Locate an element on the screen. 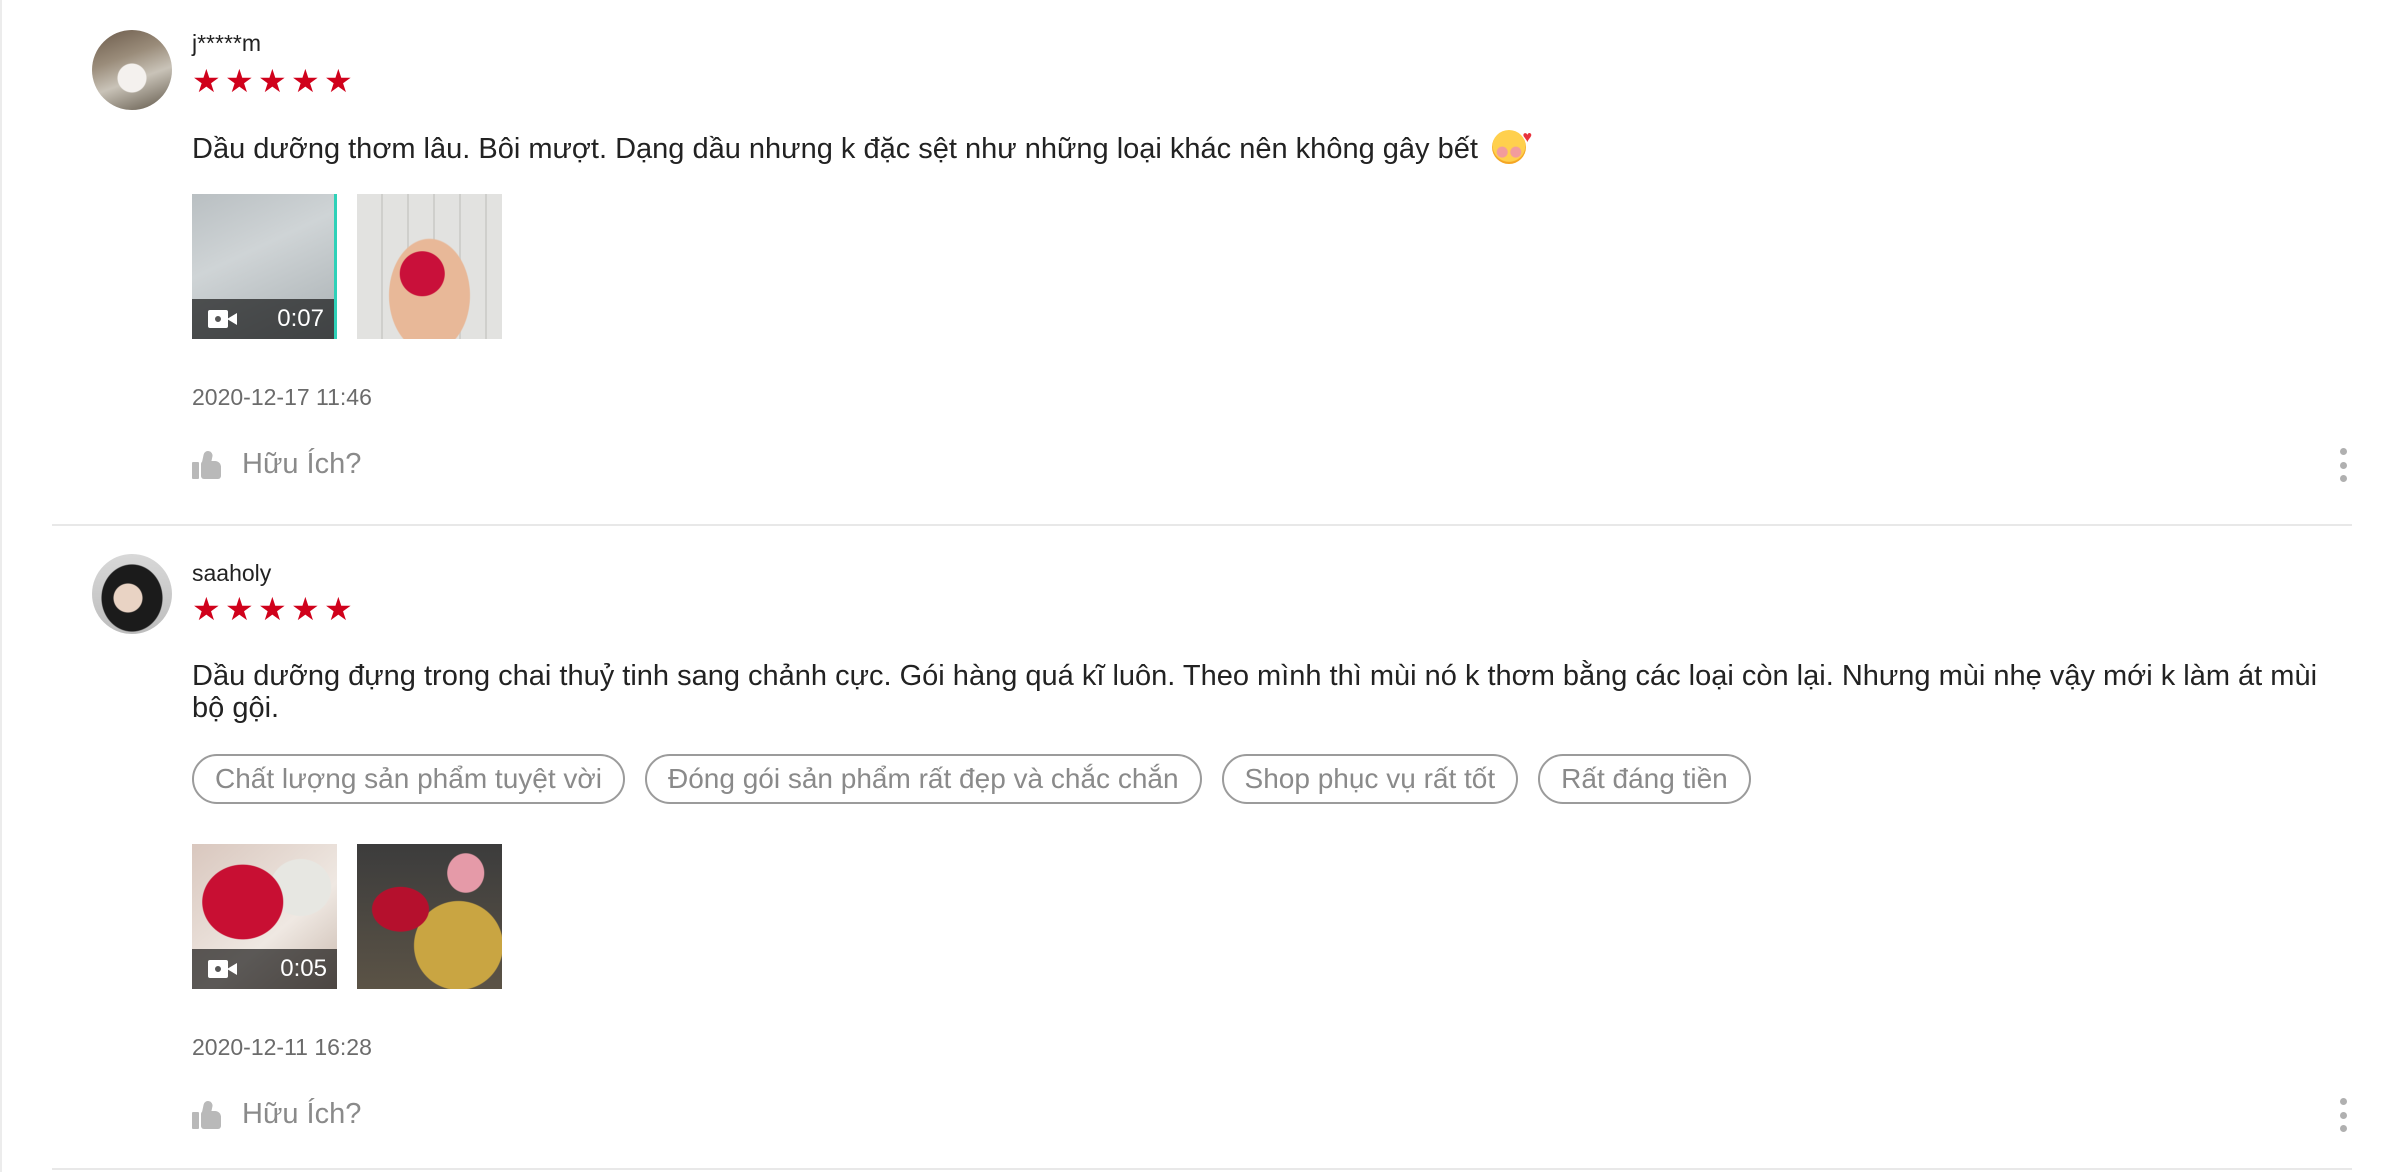  video-info-bar: 0:05 is located at coordinates (264, 969).